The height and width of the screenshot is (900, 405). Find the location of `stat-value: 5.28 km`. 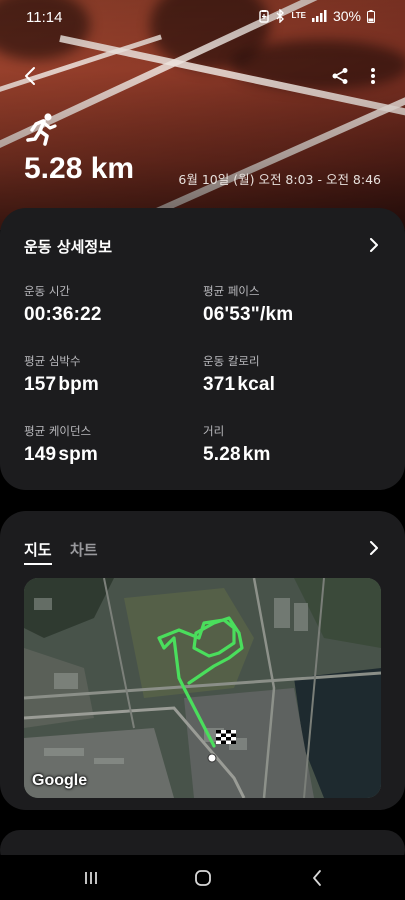

stat-value: 5.28 km is located at coordinates (237, 454).